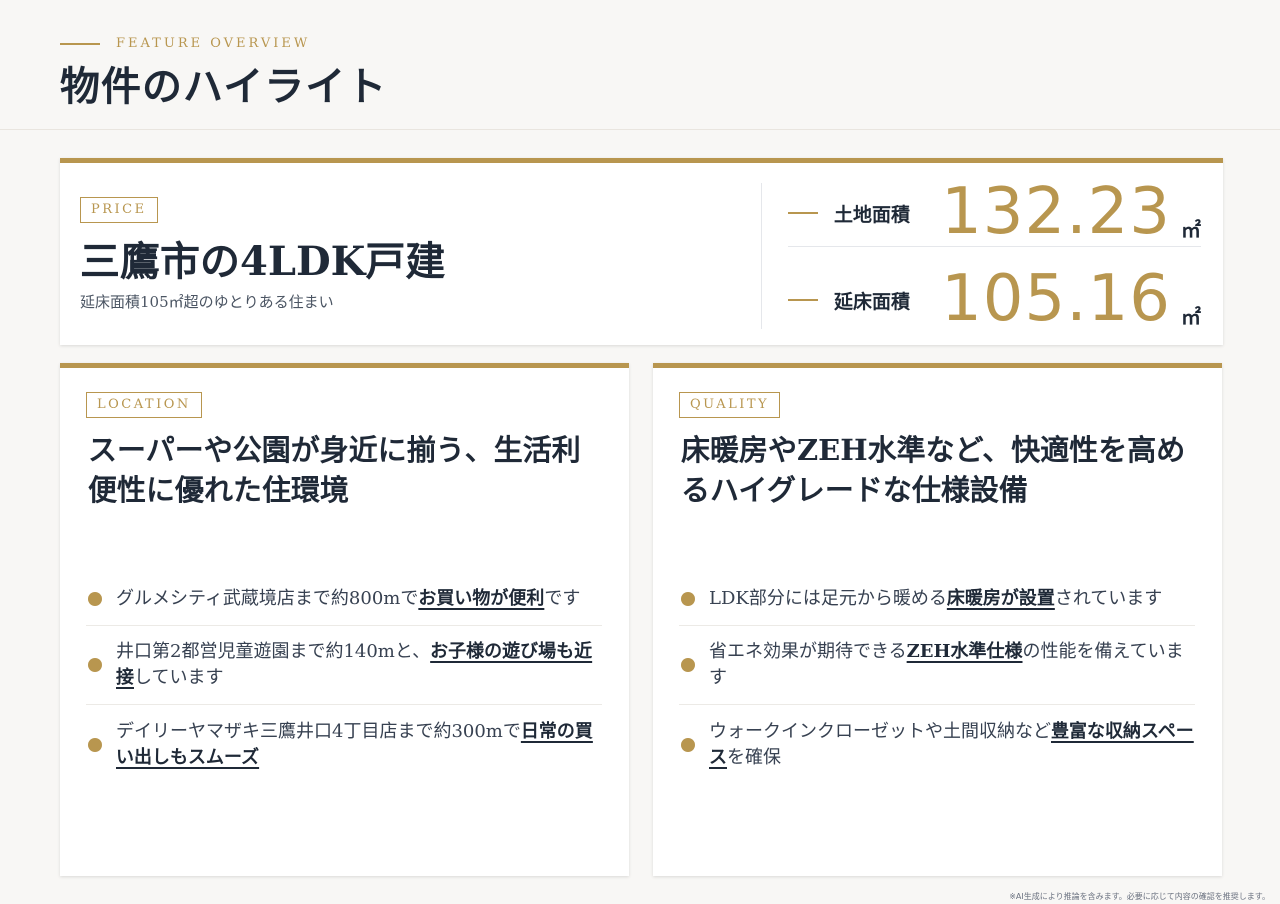  What do you see at coordinates (872, 302) in the screenshot?
I see `metric-label: 延床面積` at bounding box center [872, 302].